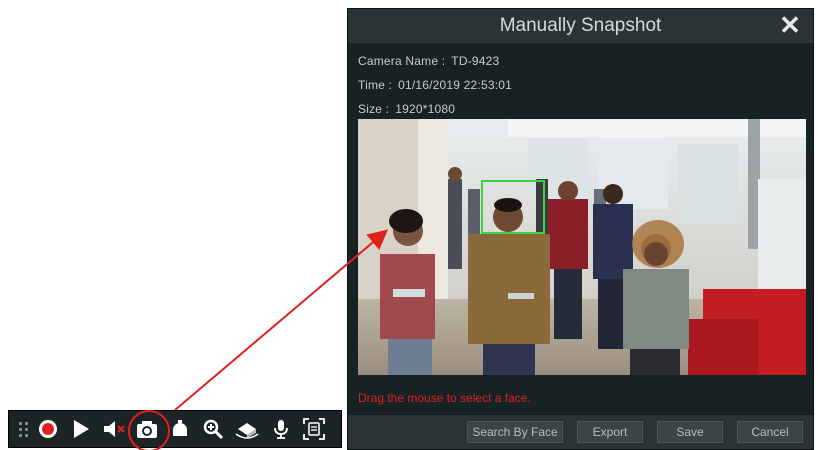 The width and height of the screenshot is (818, 450). I want to click on 3d-rotate-icon, so click(247, 429).